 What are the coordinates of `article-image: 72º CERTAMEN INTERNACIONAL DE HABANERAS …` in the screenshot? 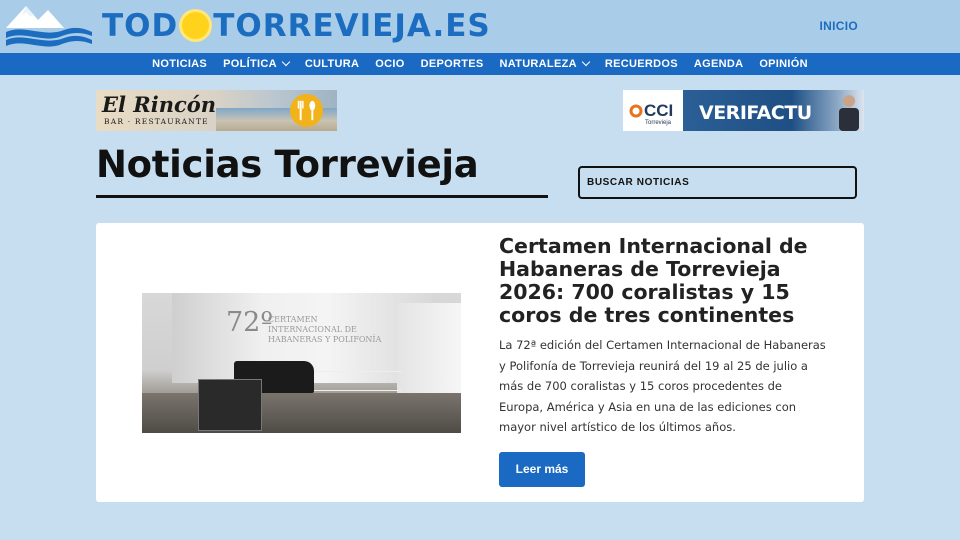 It's located at (301, 363).